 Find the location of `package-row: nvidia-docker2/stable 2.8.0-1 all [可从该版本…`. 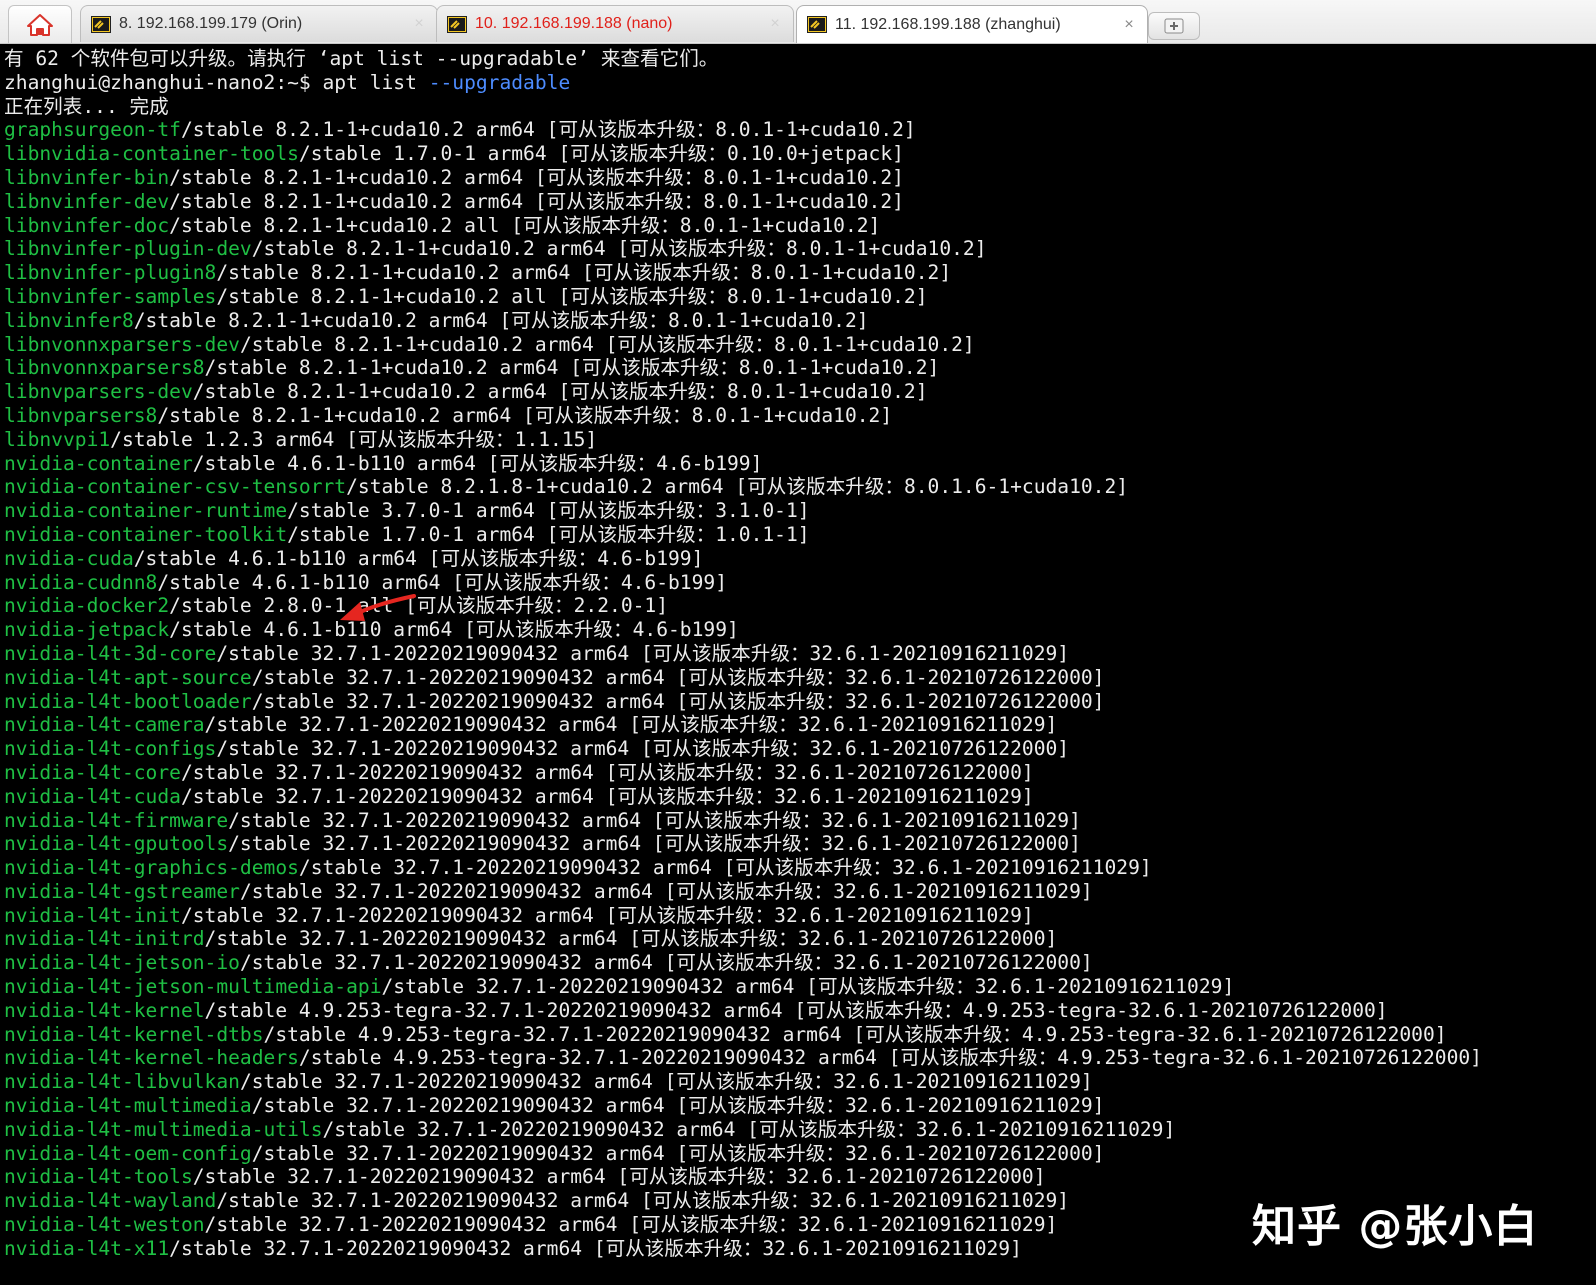

package-row: nvidia-docker2/stable 2.8.0-1 all [可从该版本… is located at coordinates (743, 606).